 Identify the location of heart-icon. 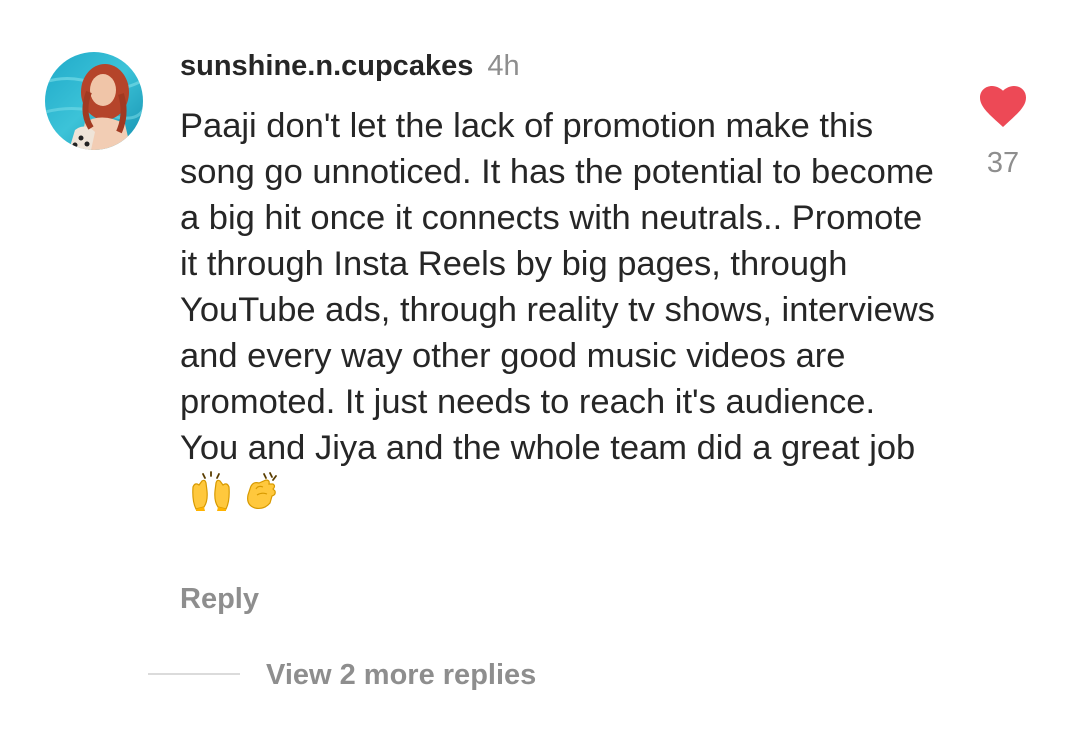
(1003, 106).